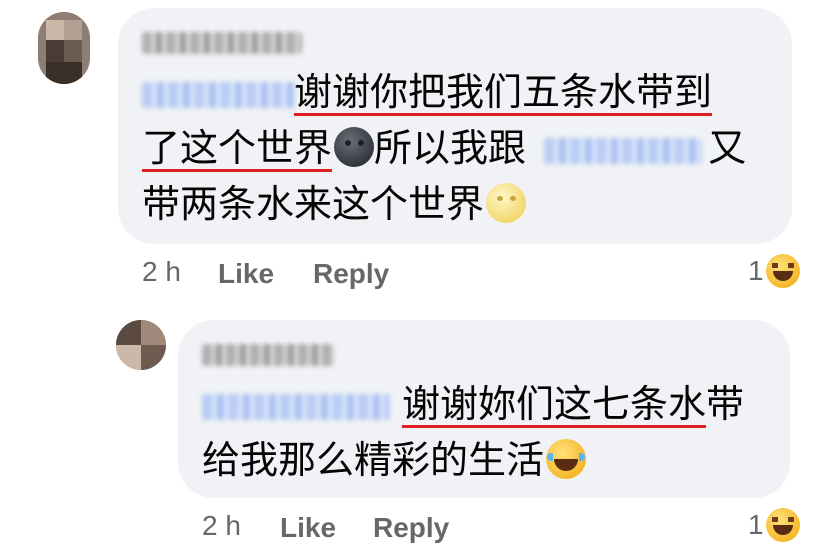  What do you see at coordinates (161, 272) in the screenshot?
I see `comment-timestamp: 2 h` at bounding box center [161, 272].